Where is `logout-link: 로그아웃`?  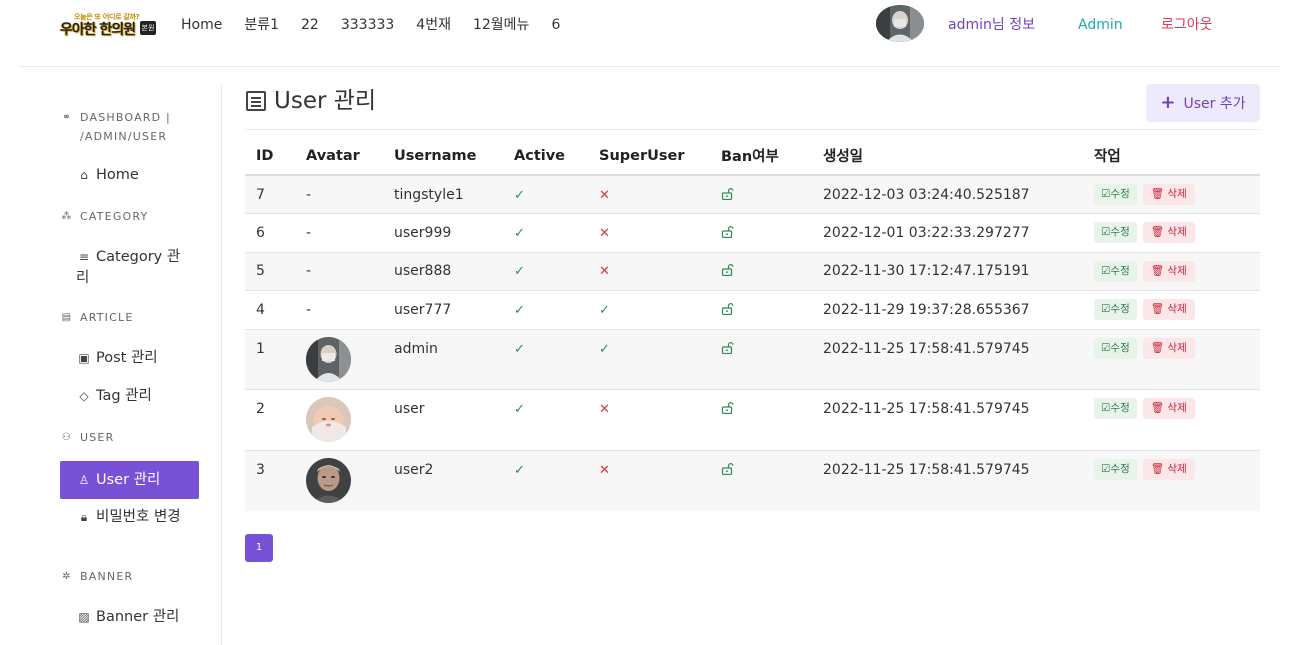
logout-link: 로그아웃 is located at coordinates (1187, 25).